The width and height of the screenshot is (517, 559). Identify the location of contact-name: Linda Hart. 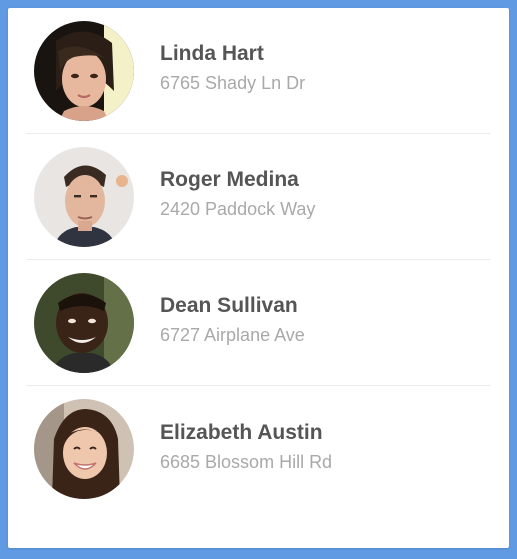
(212, 53).